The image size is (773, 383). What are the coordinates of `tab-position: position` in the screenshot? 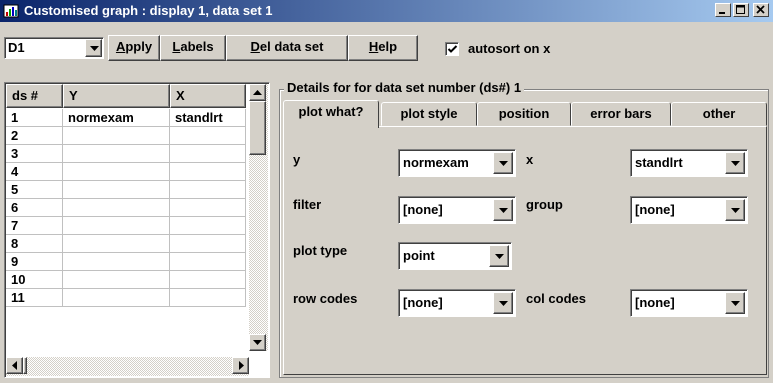 It's located at (524, 114).